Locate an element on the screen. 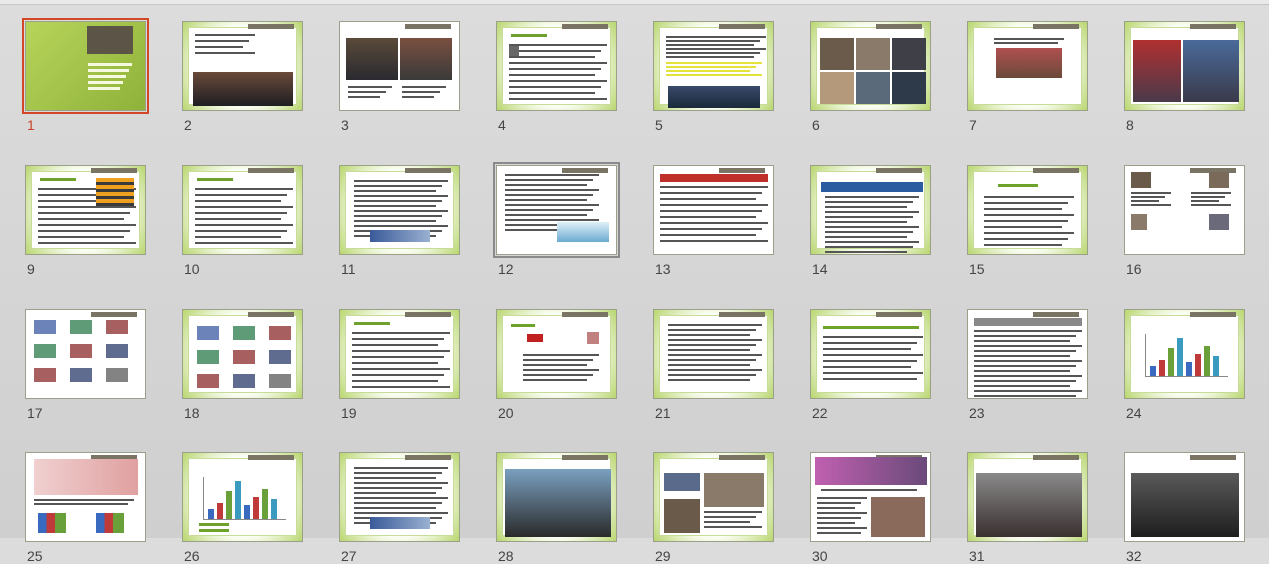  slide-thumbnail-cell: 15 is located at coordinates (1015, 210).